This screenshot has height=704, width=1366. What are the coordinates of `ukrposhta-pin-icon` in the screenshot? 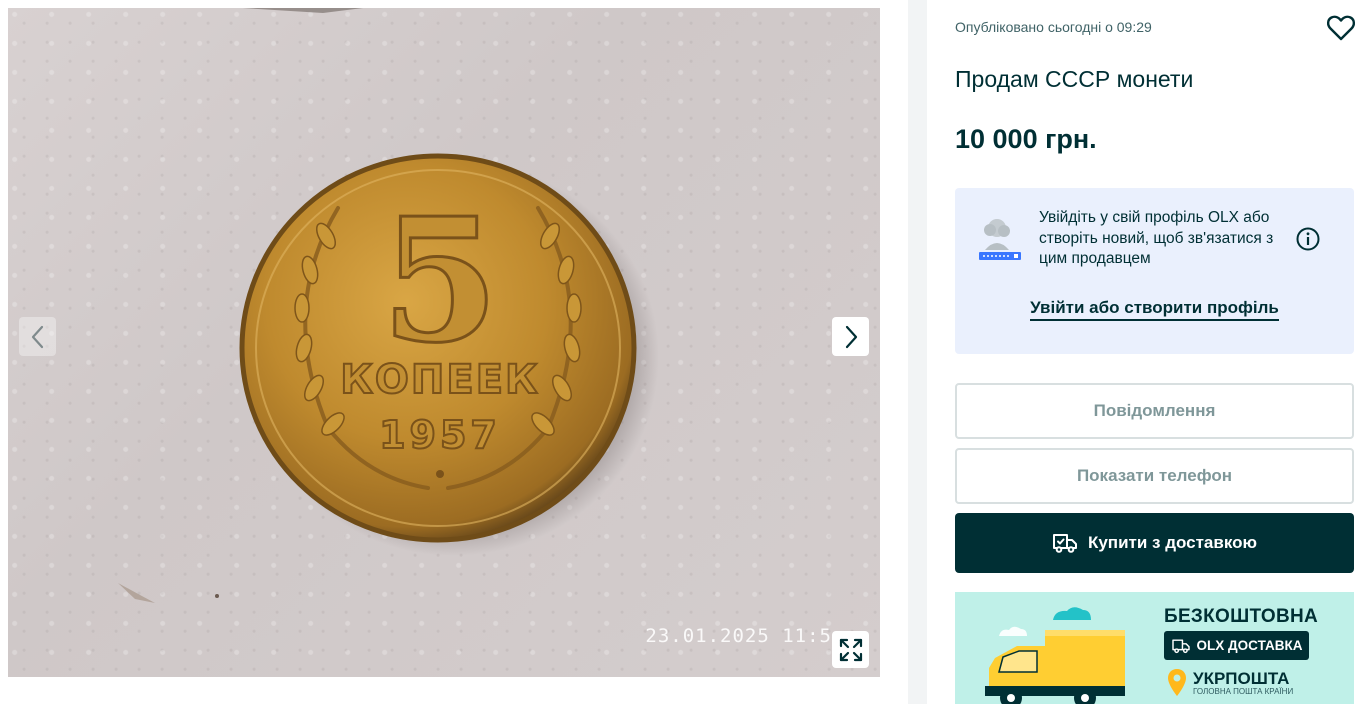 It's located at (1177, 682).